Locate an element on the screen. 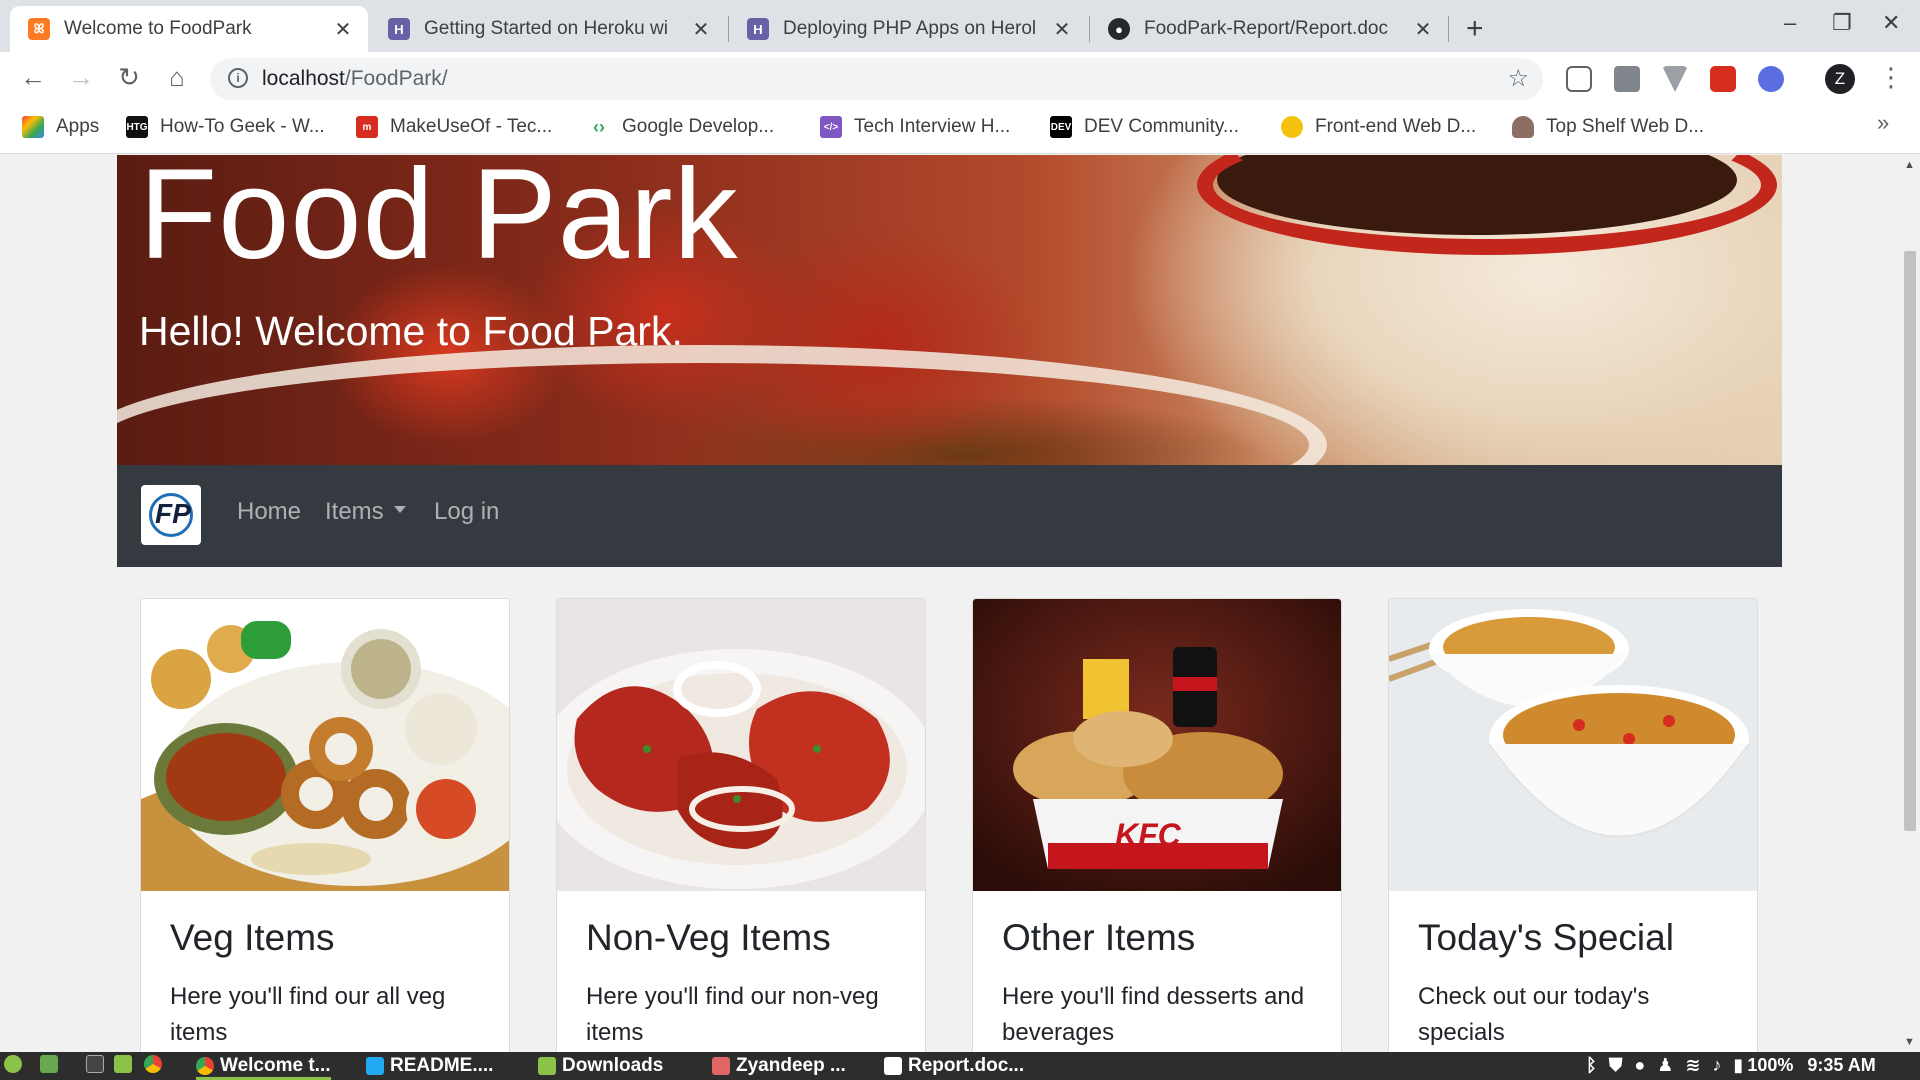 This screenshot has height=1080, width=1920. vscode-icon is located at coordinates (375, 1066).